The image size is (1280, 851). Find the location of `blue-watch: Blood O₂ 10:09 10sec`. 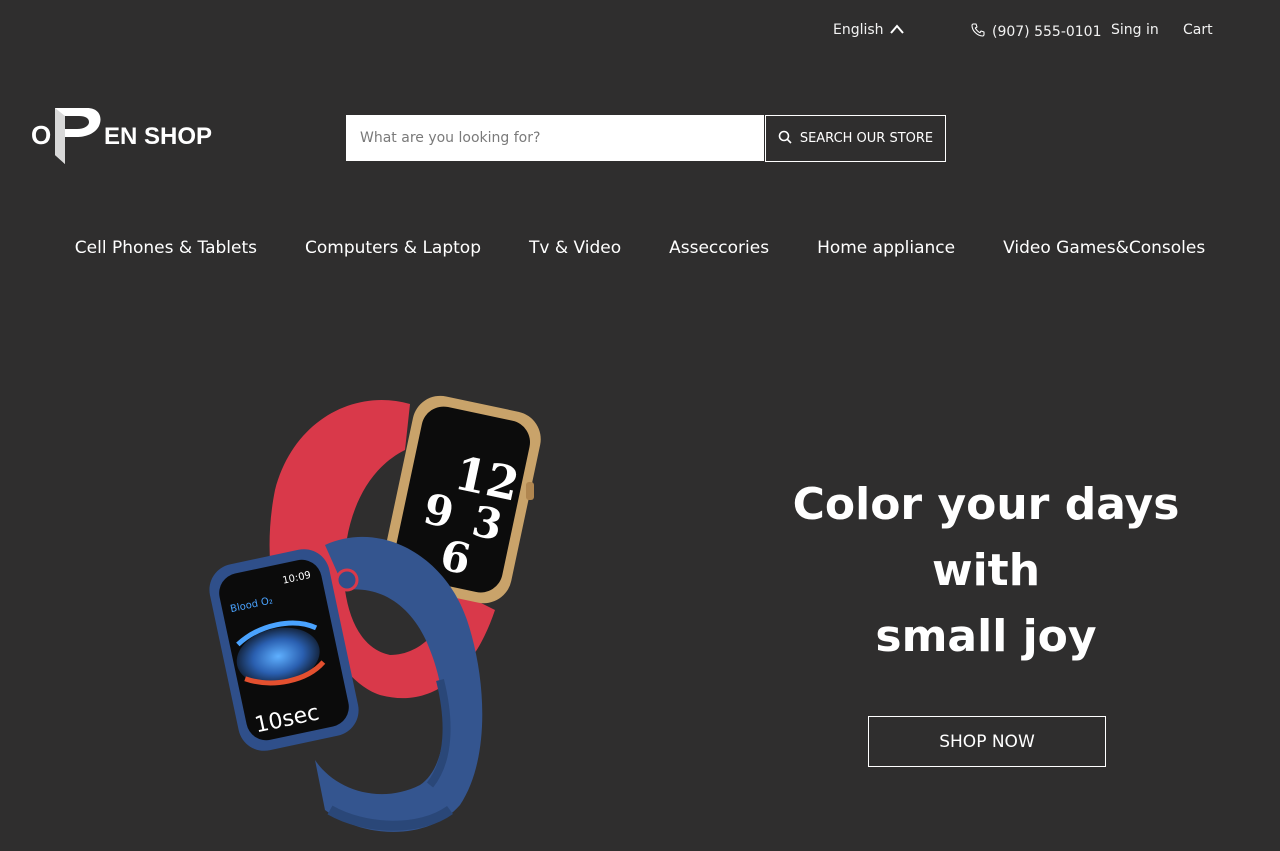

blue-watch: Blood O₂ 10:09 10sec is located at coordinates (284, 650).